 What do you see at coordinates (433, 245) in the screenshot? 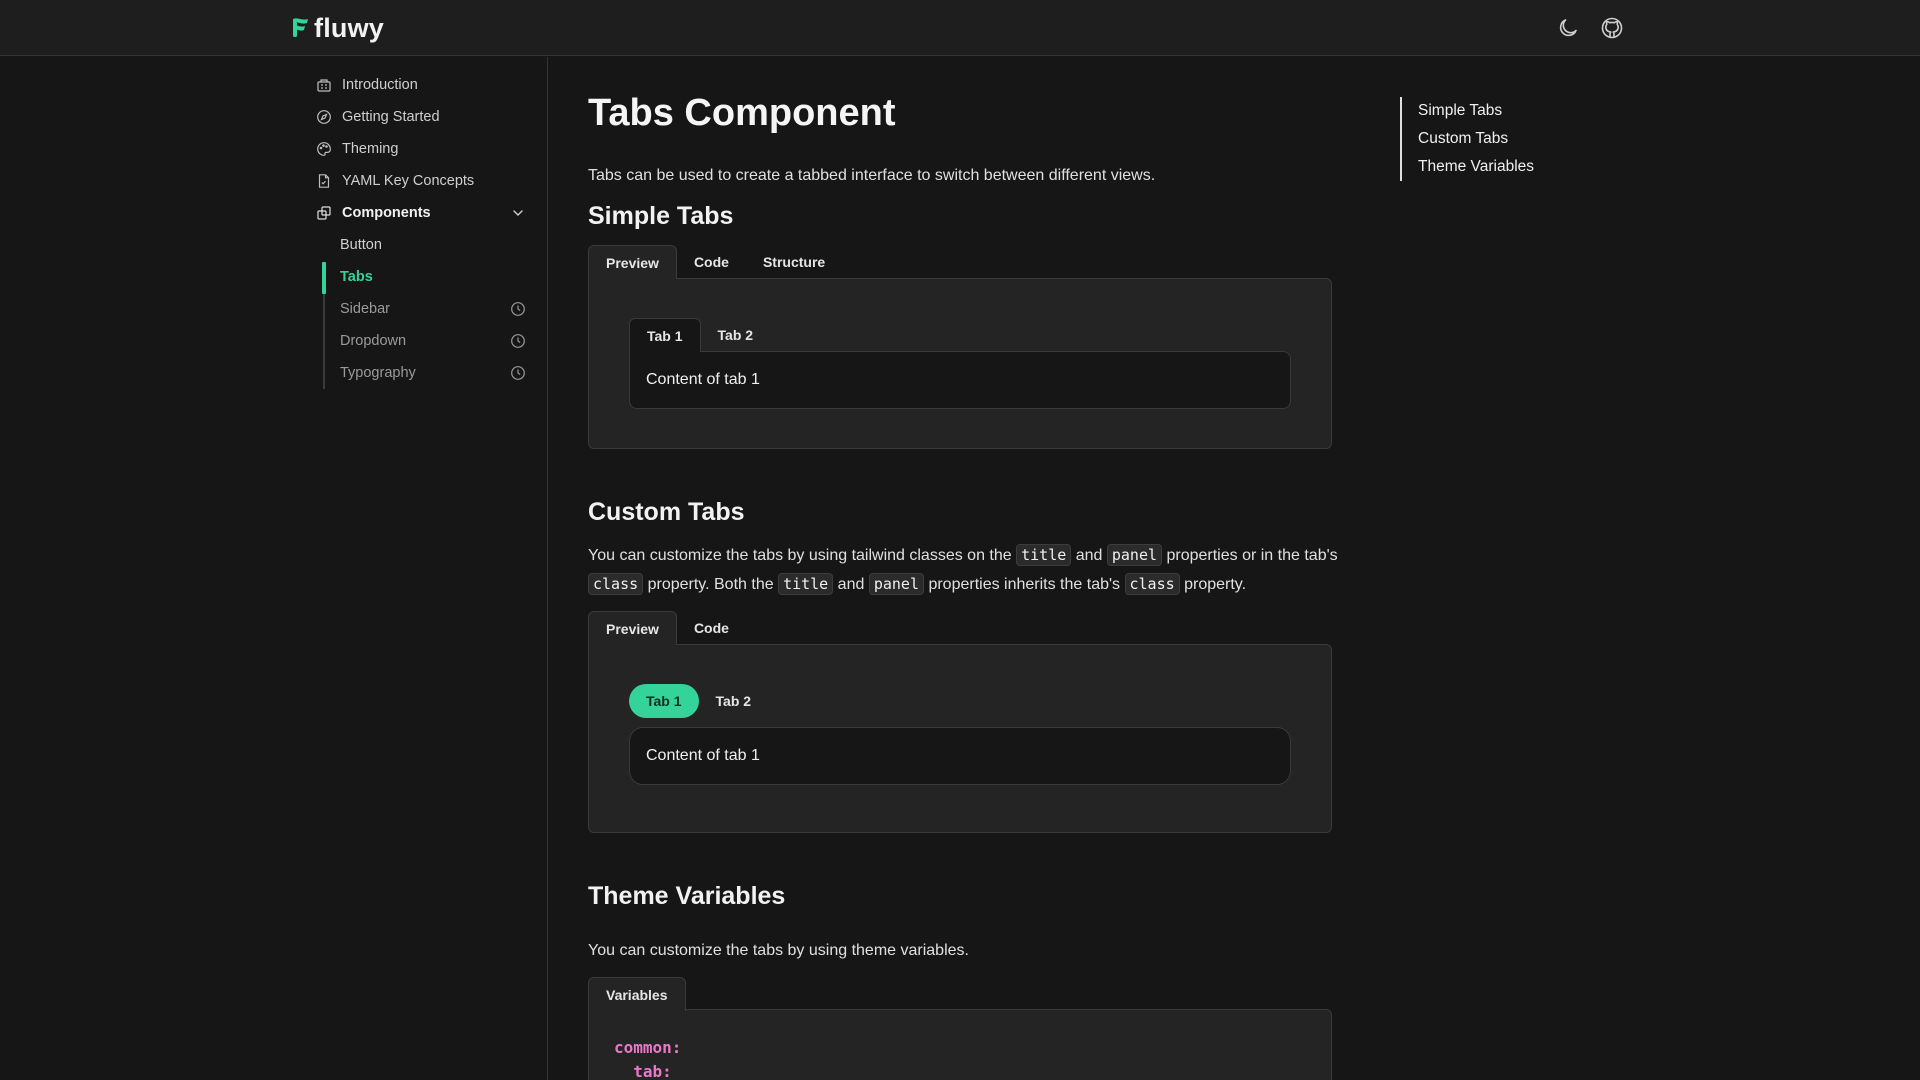
I see `sidebar-item-button: Button` at bounding box center [433, 245].